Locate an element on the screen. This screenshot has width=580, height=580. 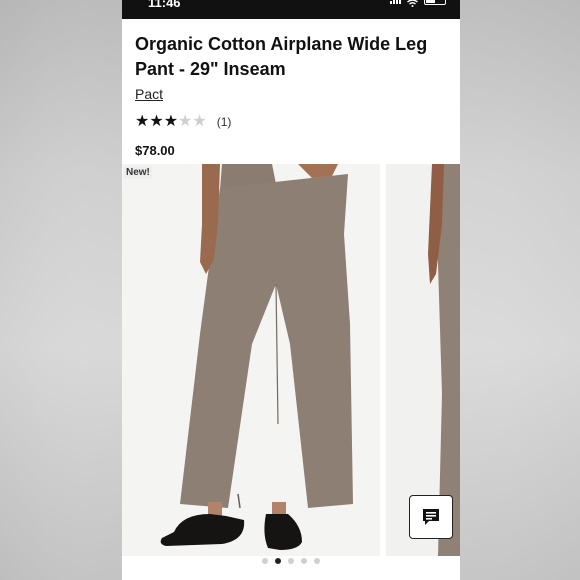
product-price: $78.00 is located at coordinates (155, 150).